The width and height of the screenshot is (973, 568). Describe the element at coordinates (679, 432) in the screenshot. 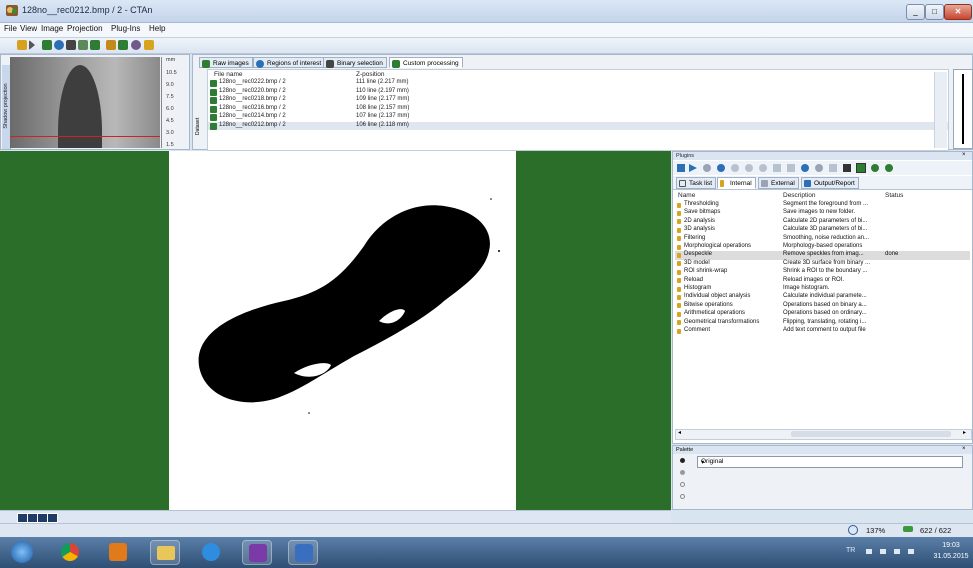

I see `scroll-left-icon: ◂` at that location.